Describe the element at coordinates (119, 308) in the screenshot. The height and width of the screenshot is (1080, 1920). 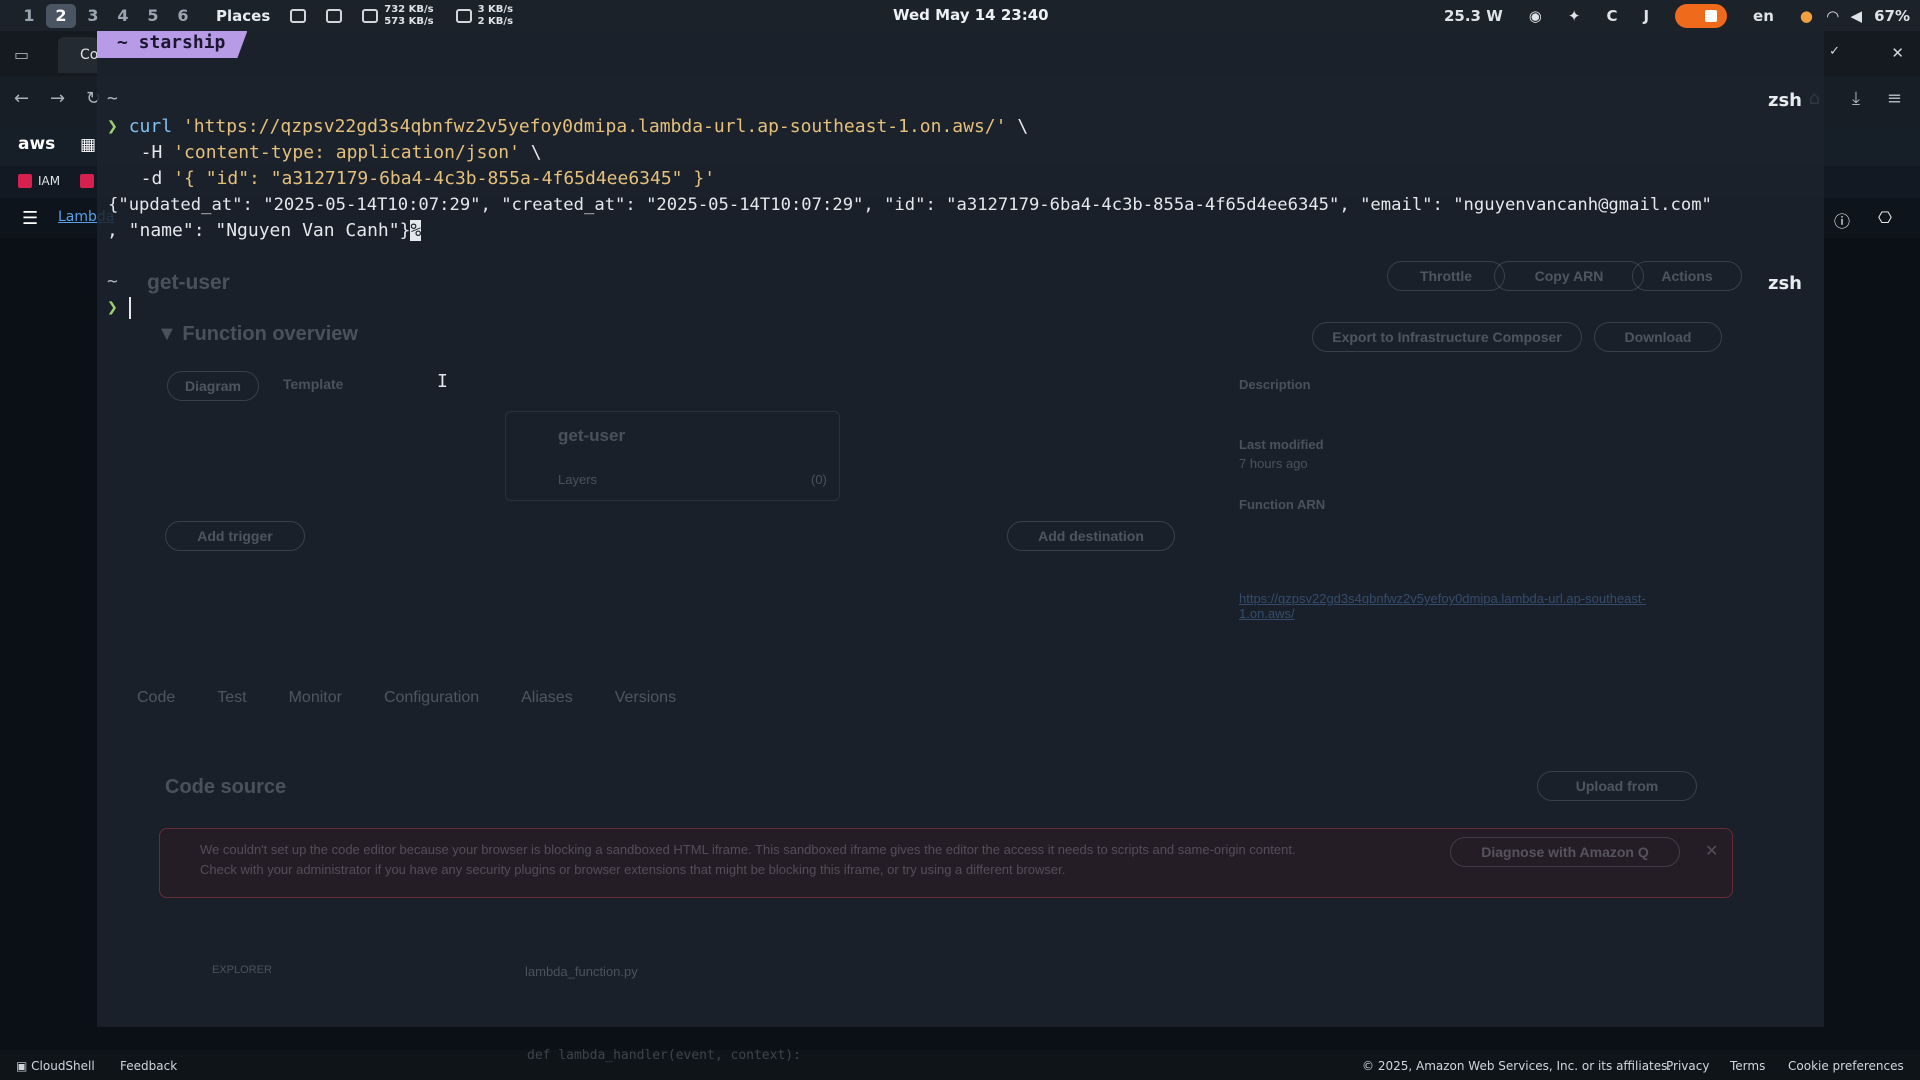
I see `current-prompt: ❯` at that location.